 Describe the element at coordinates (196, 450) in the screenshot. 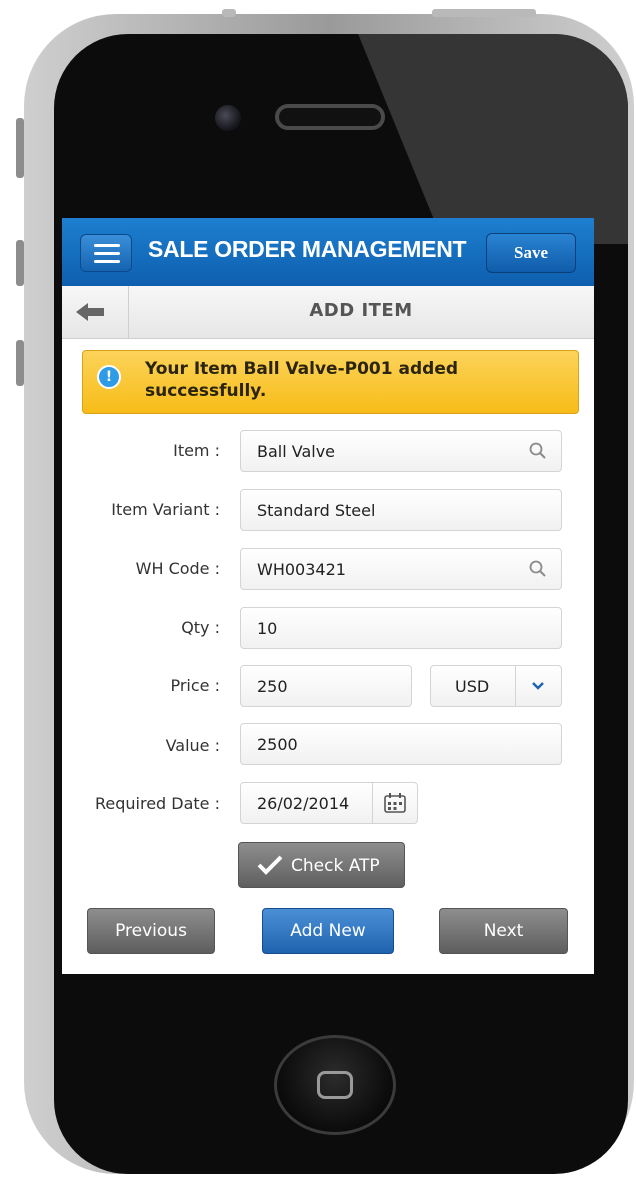

I see `item-label: Item :` at that location.